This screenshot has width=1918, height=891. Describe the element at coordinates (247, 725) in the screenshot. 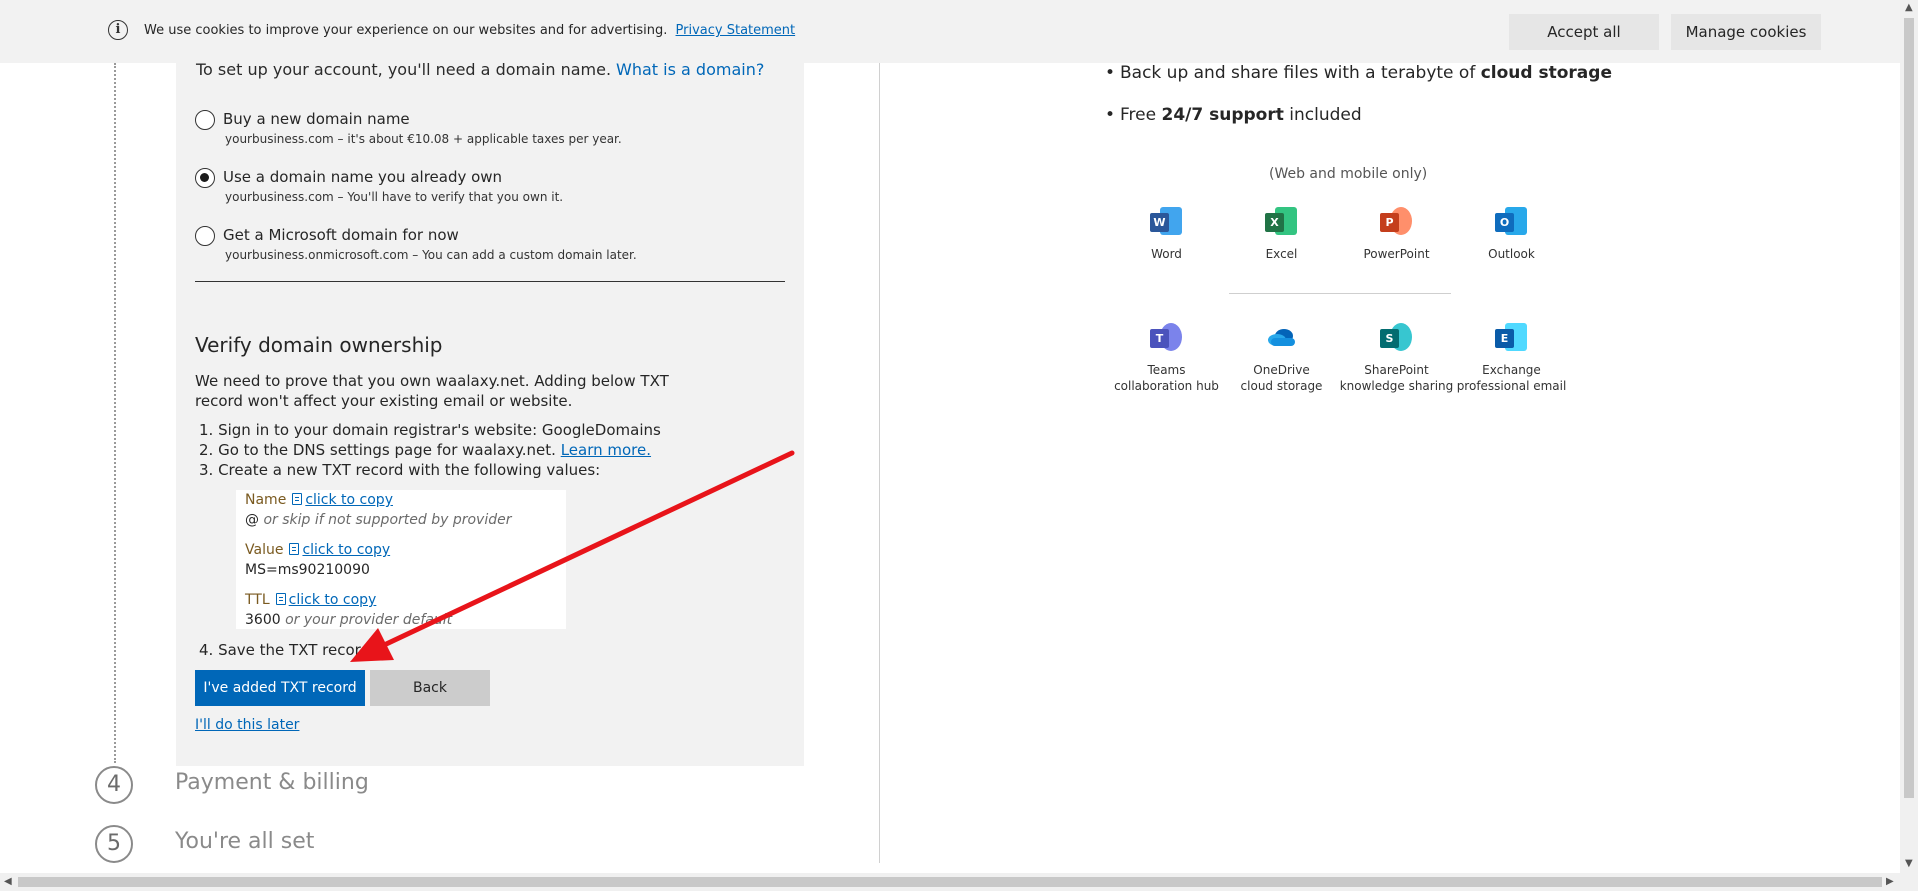

I see `do-this-later-link: I'll do this later` at that location.